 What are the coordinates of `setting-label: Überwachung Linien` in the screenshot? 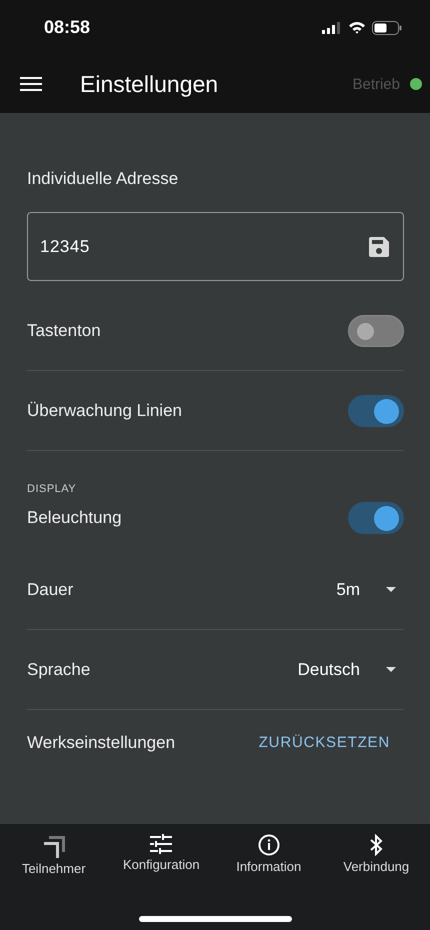 It's located at (104, 410).